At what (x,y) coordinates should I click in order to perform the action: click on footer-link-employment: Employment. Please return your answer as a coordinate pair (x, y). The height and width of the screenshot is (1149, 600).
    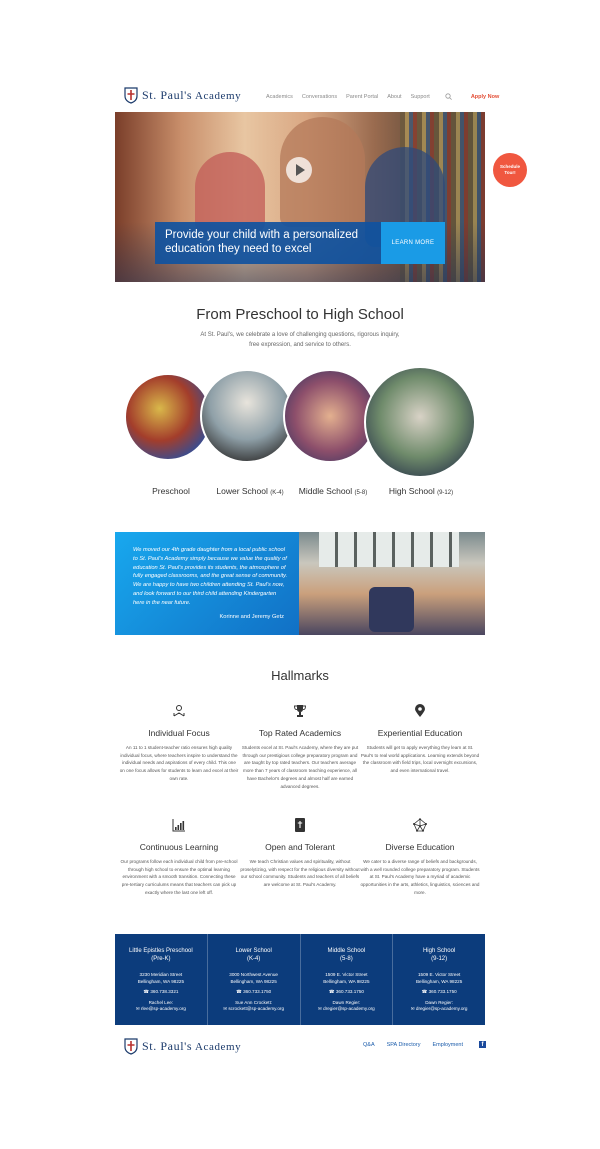
    Looking at the image, I should click on (447, 1045).